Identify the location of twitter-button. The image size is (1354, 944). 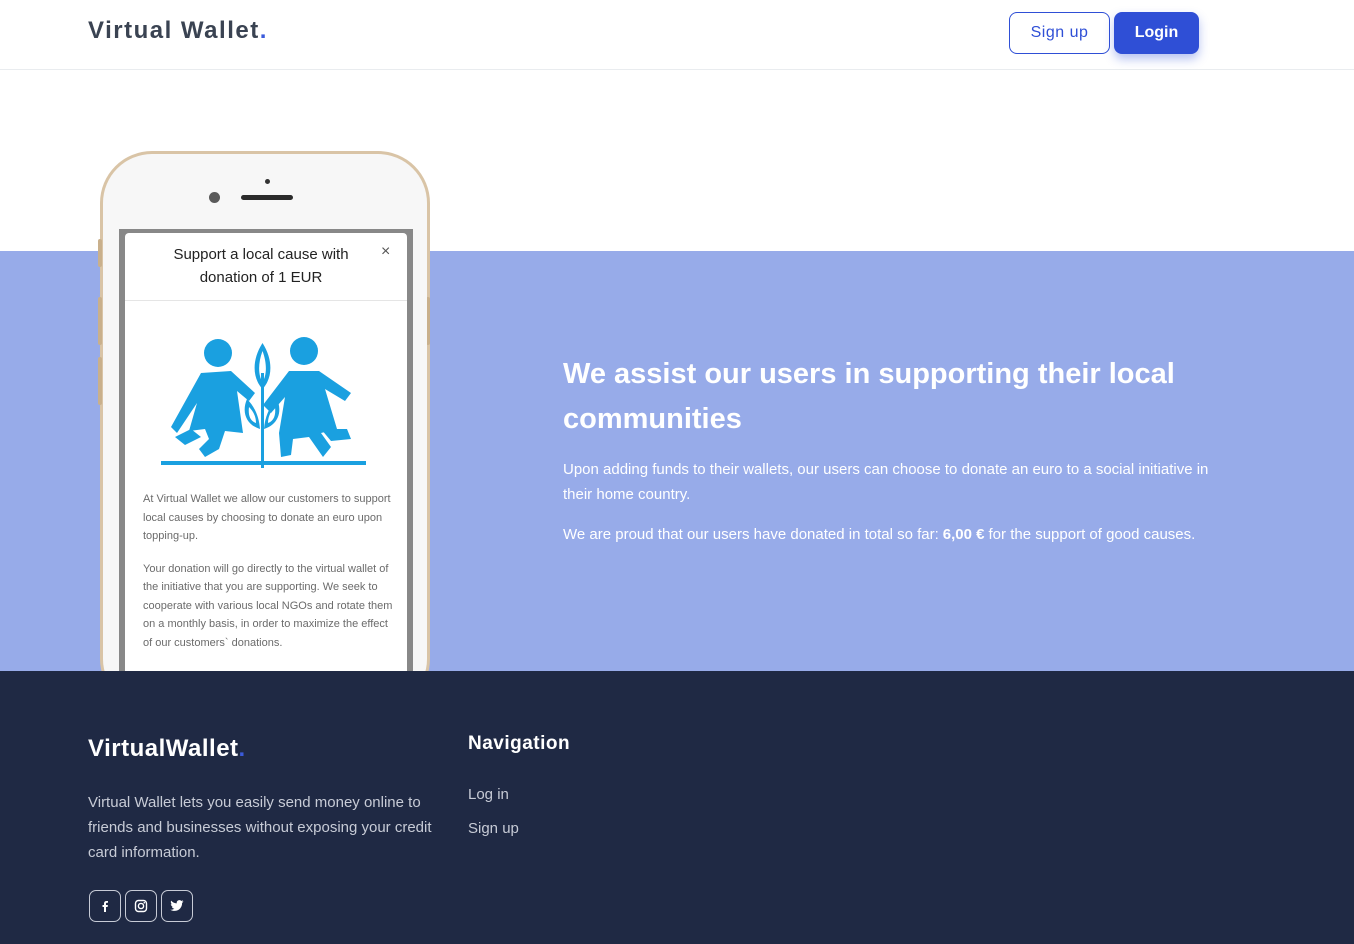
(177, 906).